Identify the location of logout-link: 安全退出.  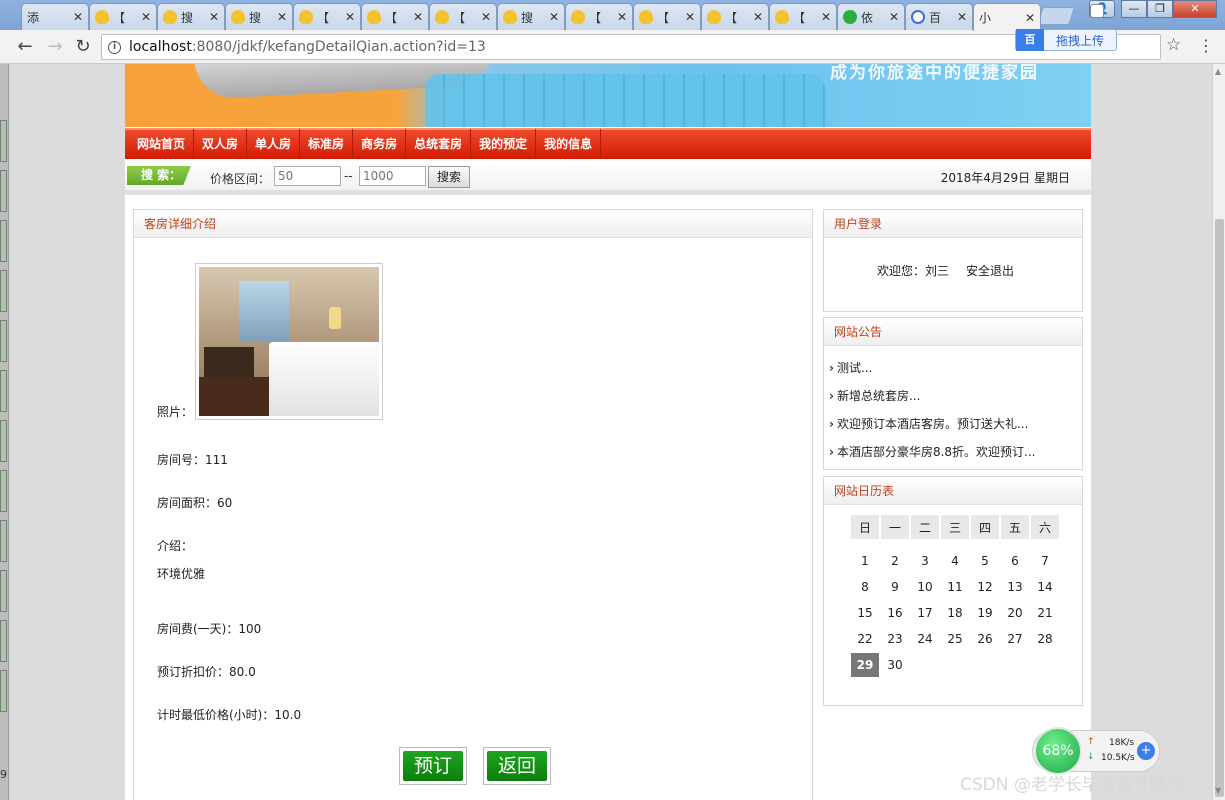
(990, 270).